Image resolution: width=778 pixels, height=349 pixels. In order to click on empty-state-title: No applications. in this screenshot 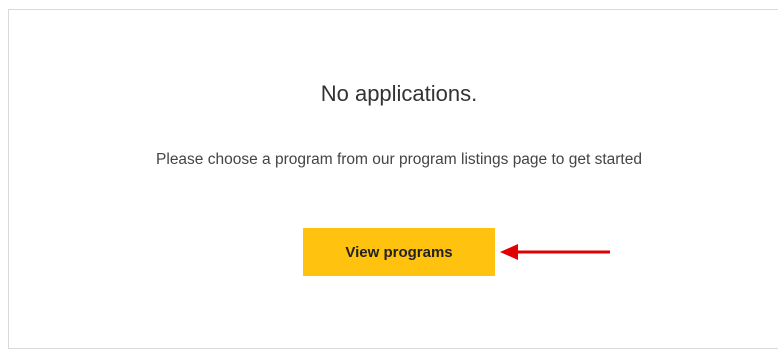, I will do `click(399, 93)`.